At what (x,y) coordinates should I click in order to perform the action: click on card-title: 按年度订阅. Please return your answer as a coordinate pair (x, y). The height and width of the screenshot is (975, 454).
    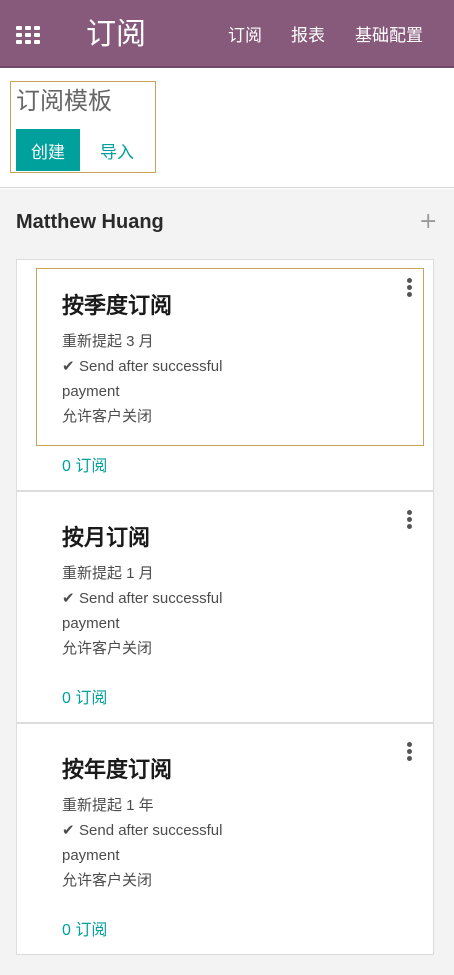
    Looking at the image, I should click on (117, 770).